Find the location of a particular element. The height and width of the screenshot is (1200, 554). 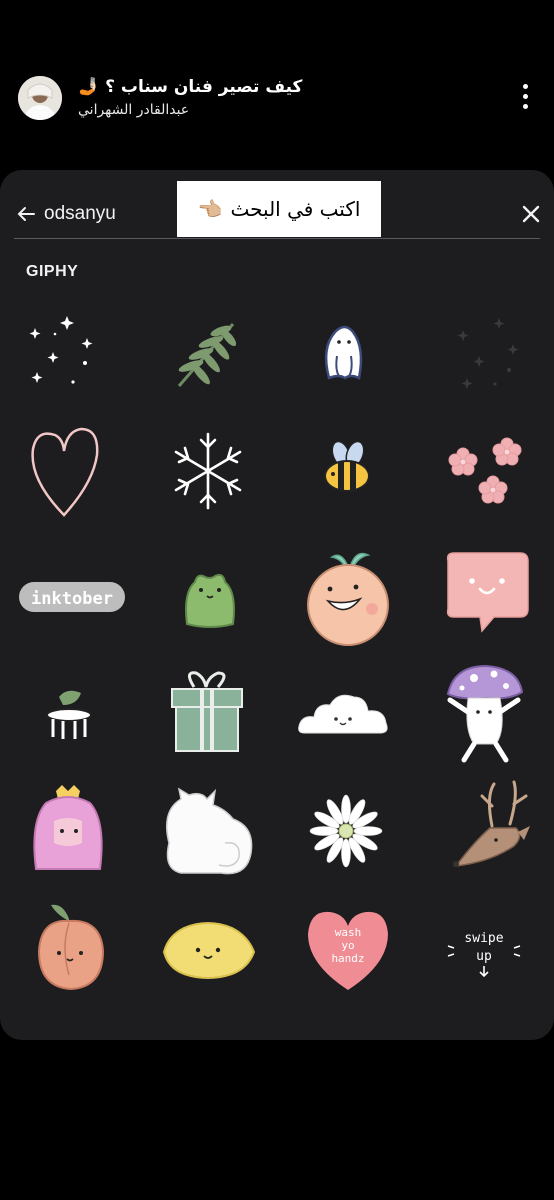

sticker-tiny-stool is located at coordinates (68, 715).